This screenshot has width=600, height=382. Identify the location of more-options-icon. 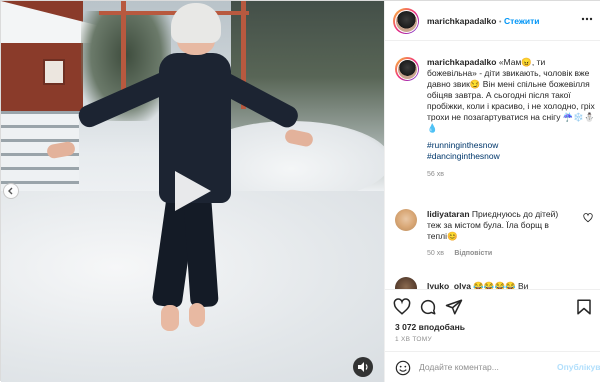
(587, 19).